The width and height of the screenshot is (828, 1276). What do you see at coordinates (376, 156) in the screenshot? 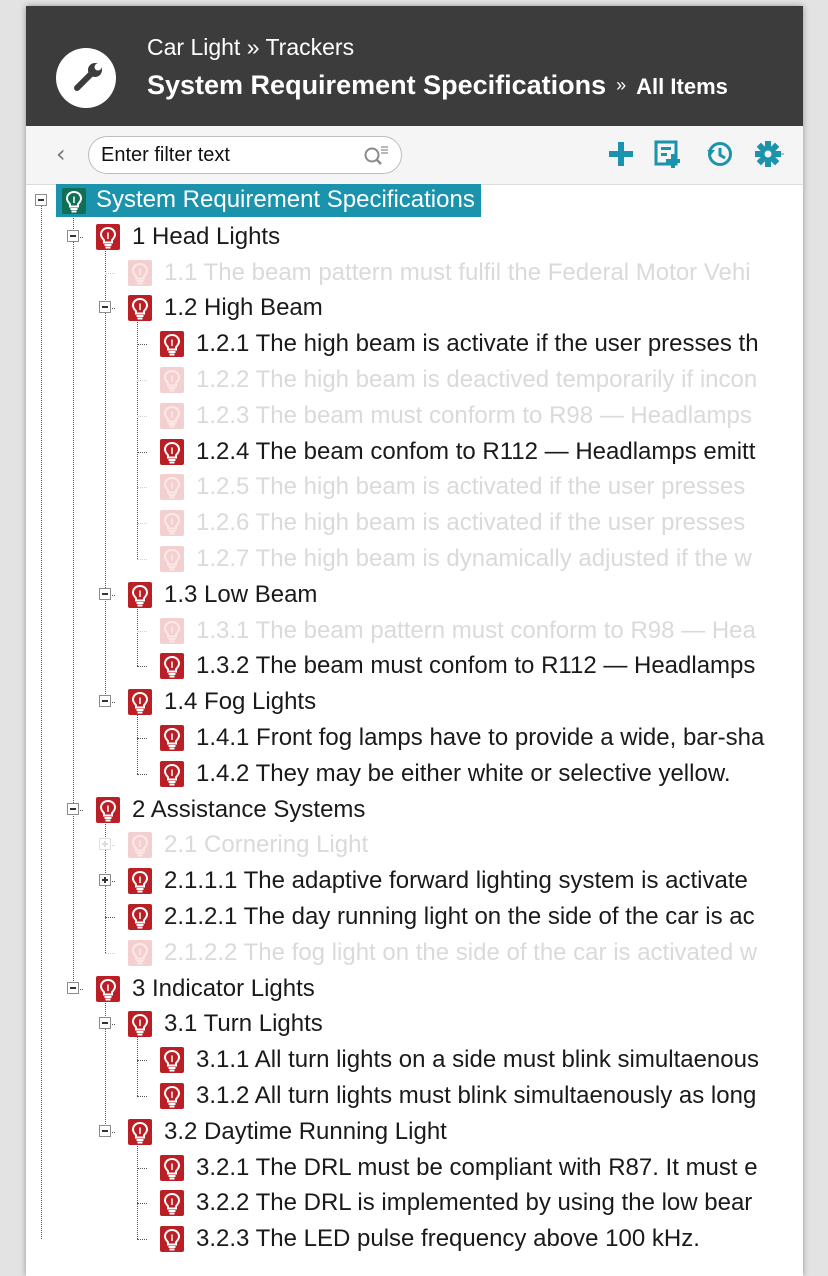
I see `search-options-icon` at bounding box center [376, 156].